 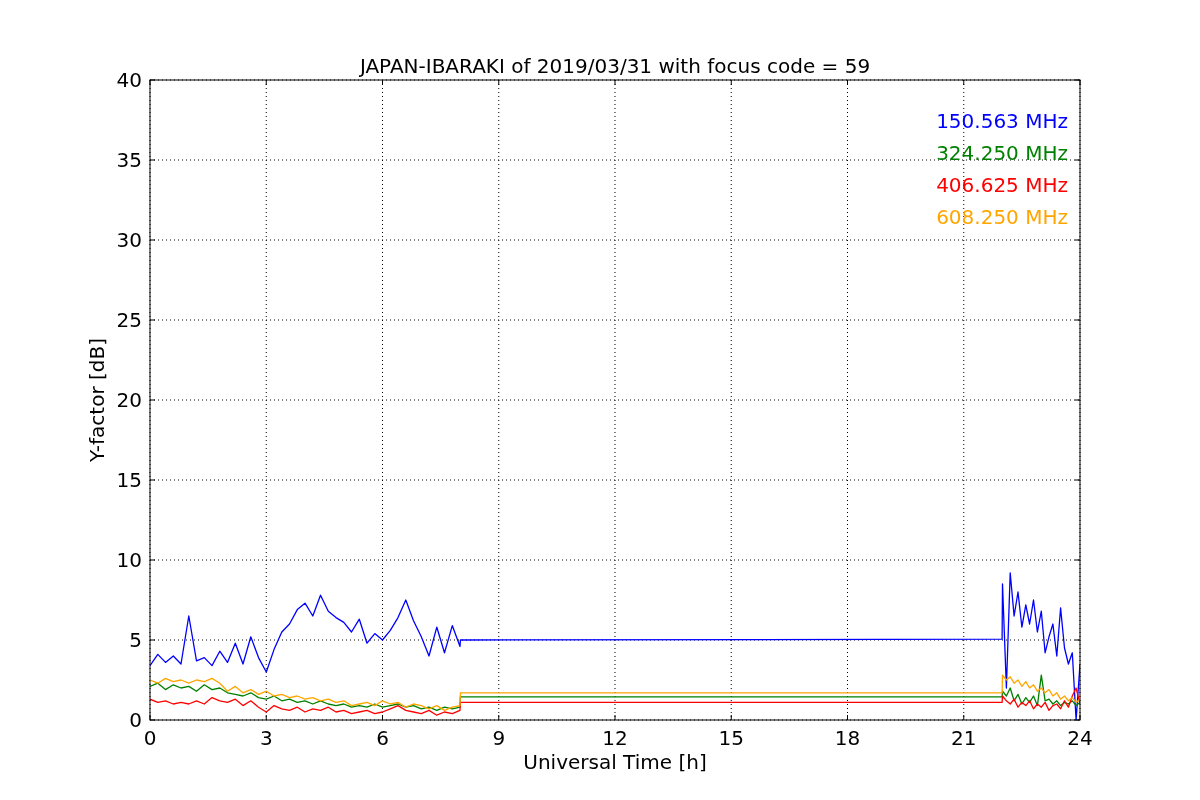 I want to click on tick-label: 5, so click(x=135, y=640).